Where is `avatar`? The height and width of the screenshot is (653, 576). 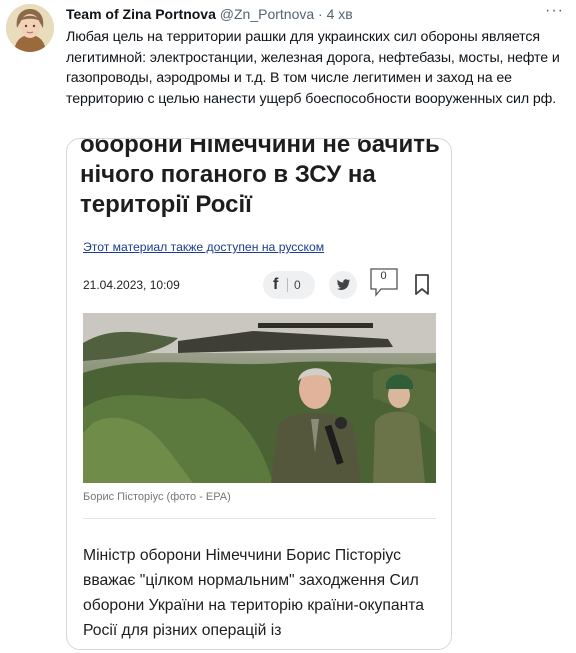 avatar is located at coordinates (30, 28).